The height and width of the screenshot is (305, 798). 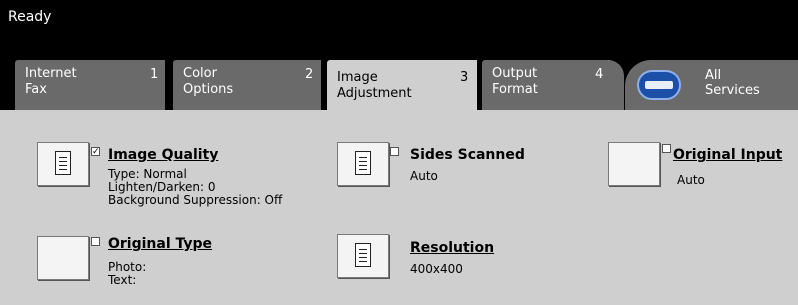 I want to click on status-text: Ready, so click(x=30, y=17).